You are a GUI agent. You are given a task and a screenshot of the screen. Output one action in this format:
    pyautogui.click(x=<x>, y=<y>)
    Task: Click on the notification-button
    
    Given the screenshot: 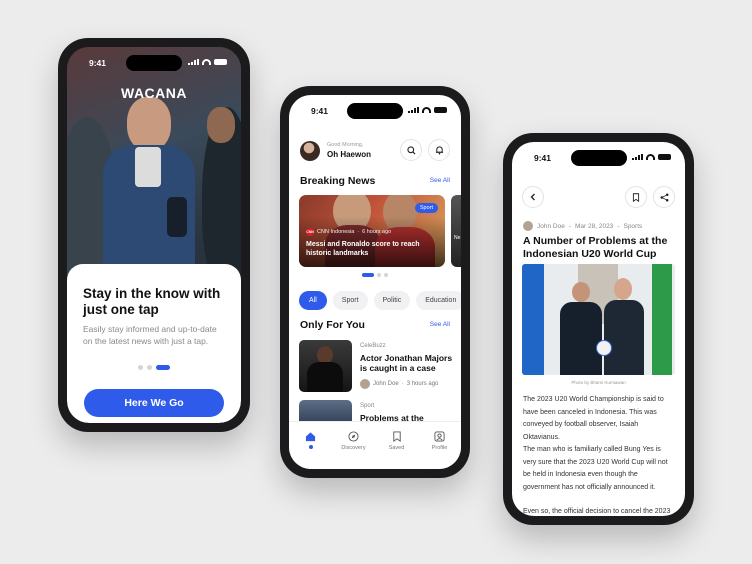 What is the action you would take?
    pyautogui.click(x=439, y=150)
    